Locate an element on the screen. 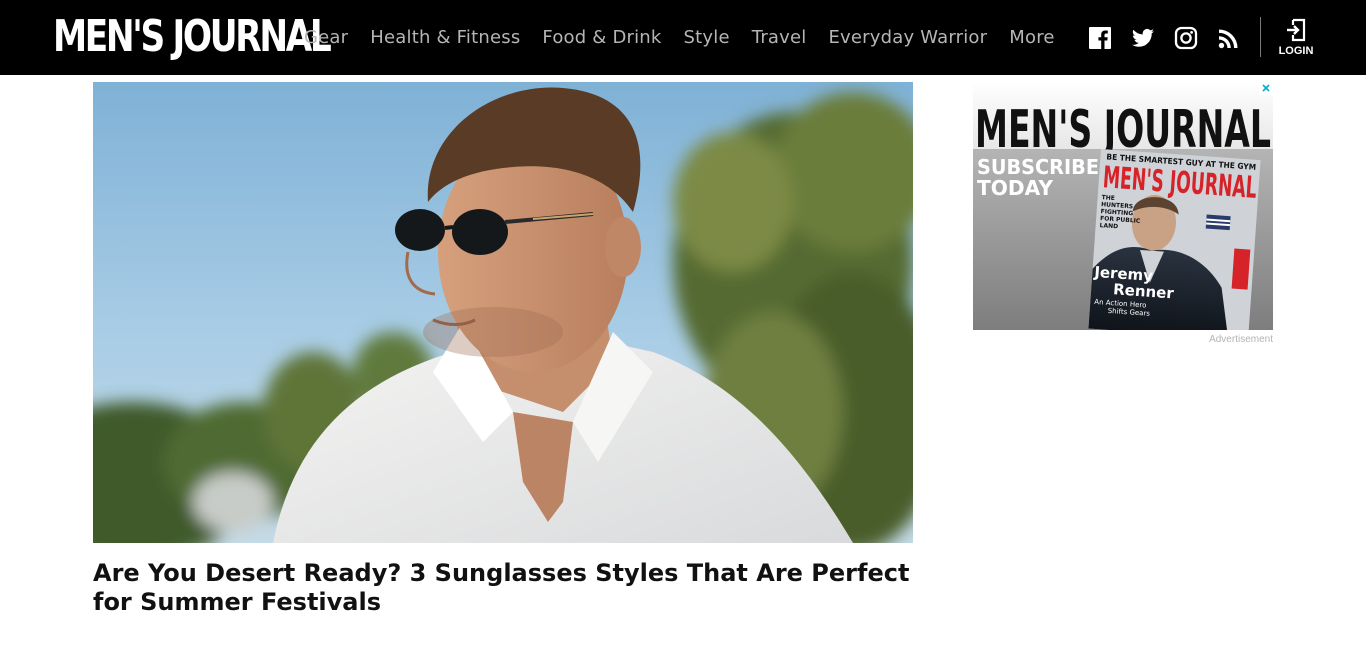 The height and width of the screenshot is (657, 1366). nav-item-more: More is located at coordinates (1031, 38).